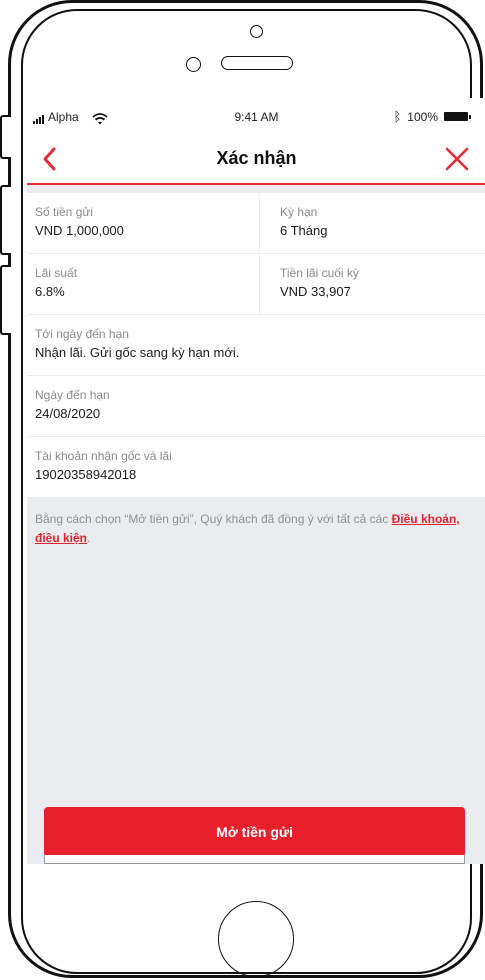 The image size is (485, 980). I want to click on earpiece-speaker, so click(257, 63).